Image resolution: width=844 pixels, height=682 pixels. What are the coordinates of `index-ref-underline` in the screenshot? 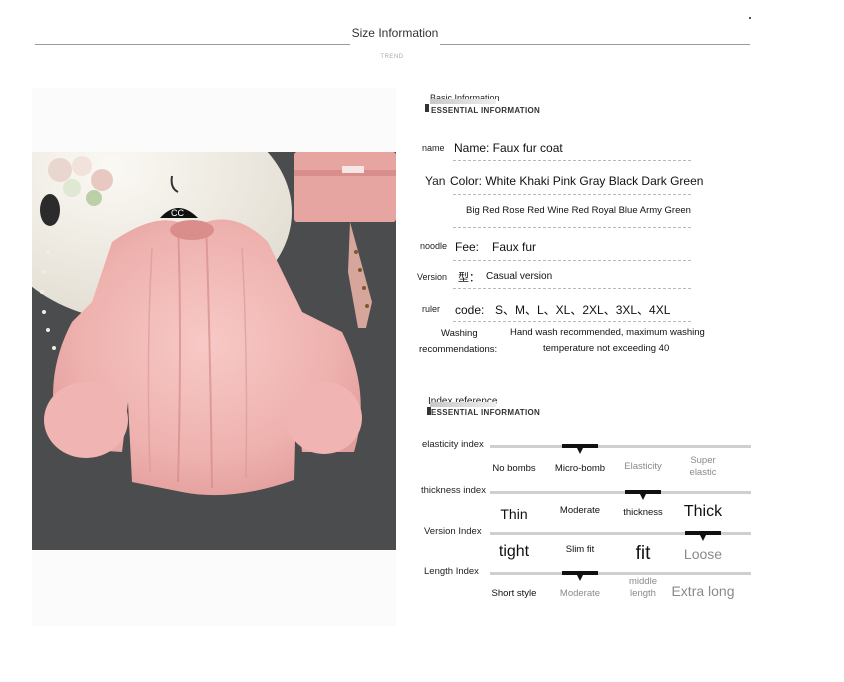 It's located at (463, 404).